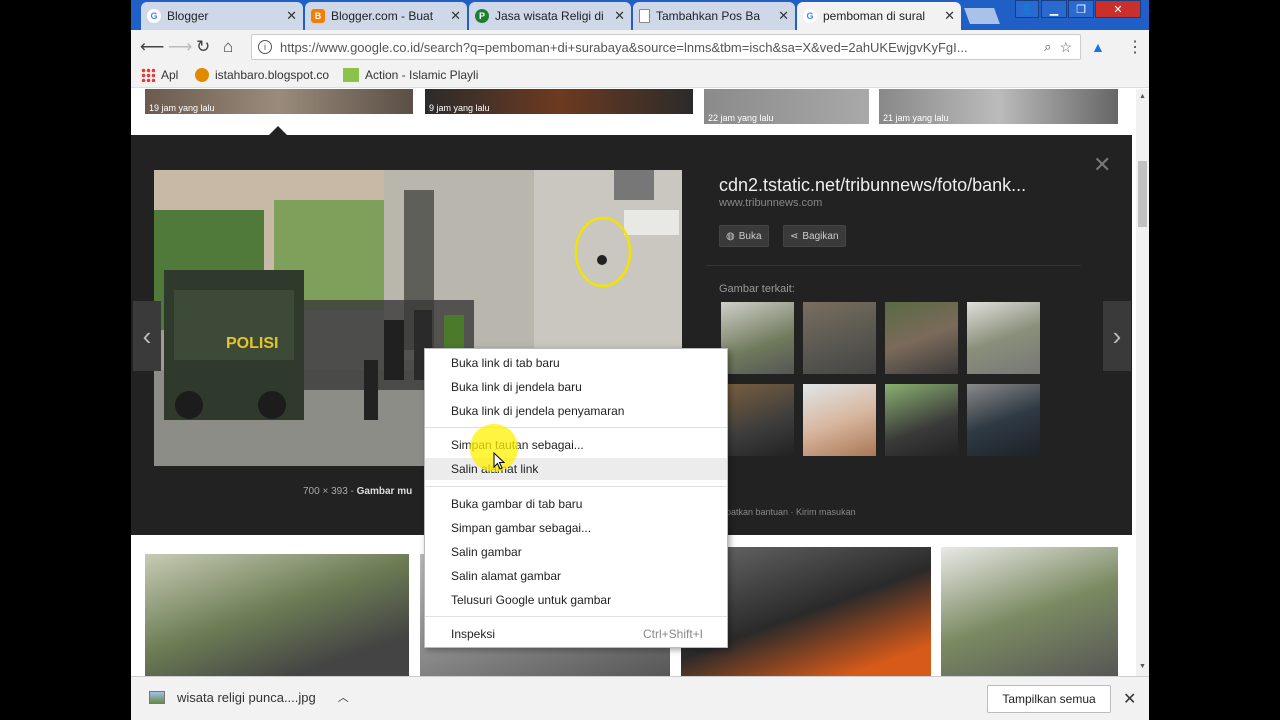  I want to click on document-icon, so click(644, 16).